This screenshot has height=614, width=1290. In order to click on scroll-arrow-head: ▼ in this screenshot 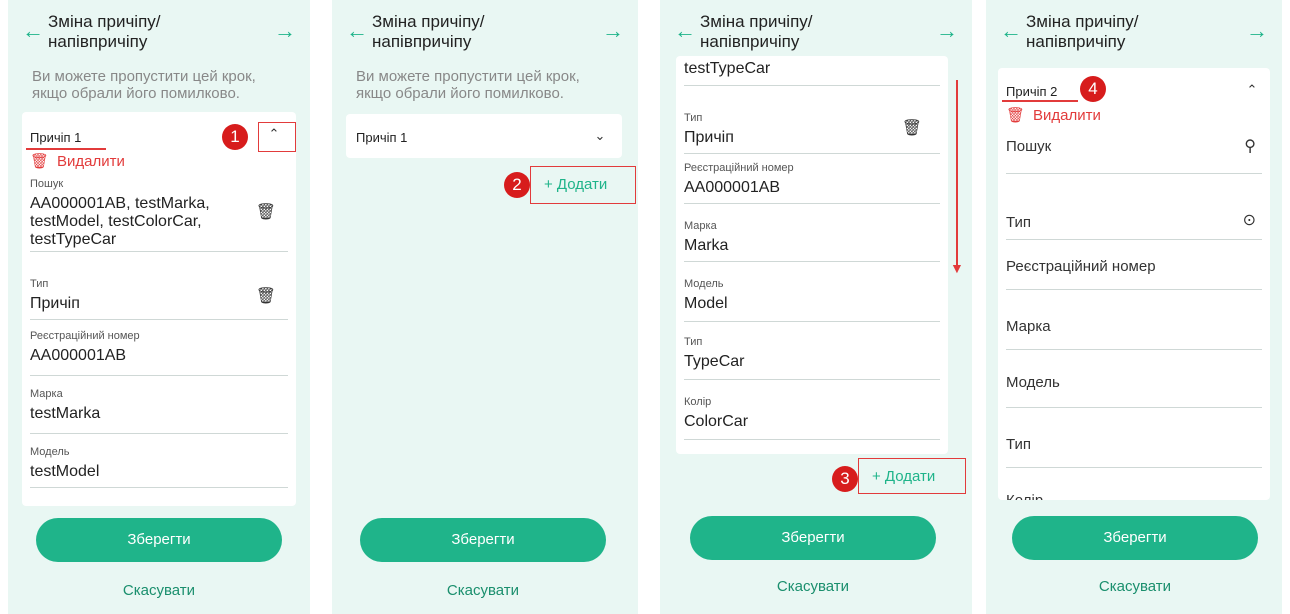, I will do `click(957, 268)`.